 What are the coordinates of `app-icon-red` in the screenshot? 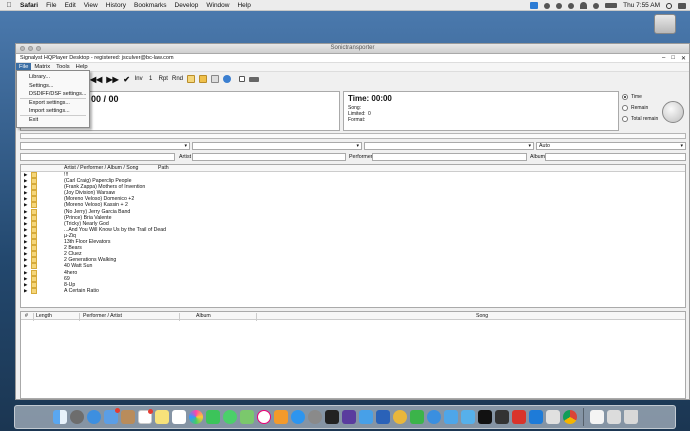 It's located at (518, 417).